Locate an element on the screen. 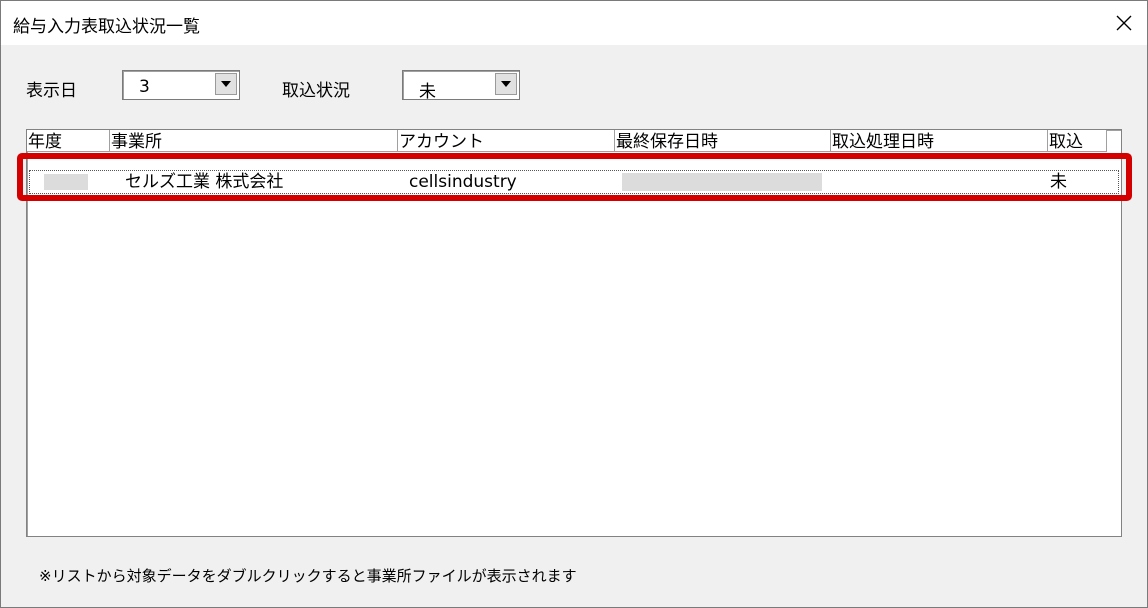 The height and width of the screenshot is (608, 1148). redacted-last-saved is located at coordinates (722, 182).